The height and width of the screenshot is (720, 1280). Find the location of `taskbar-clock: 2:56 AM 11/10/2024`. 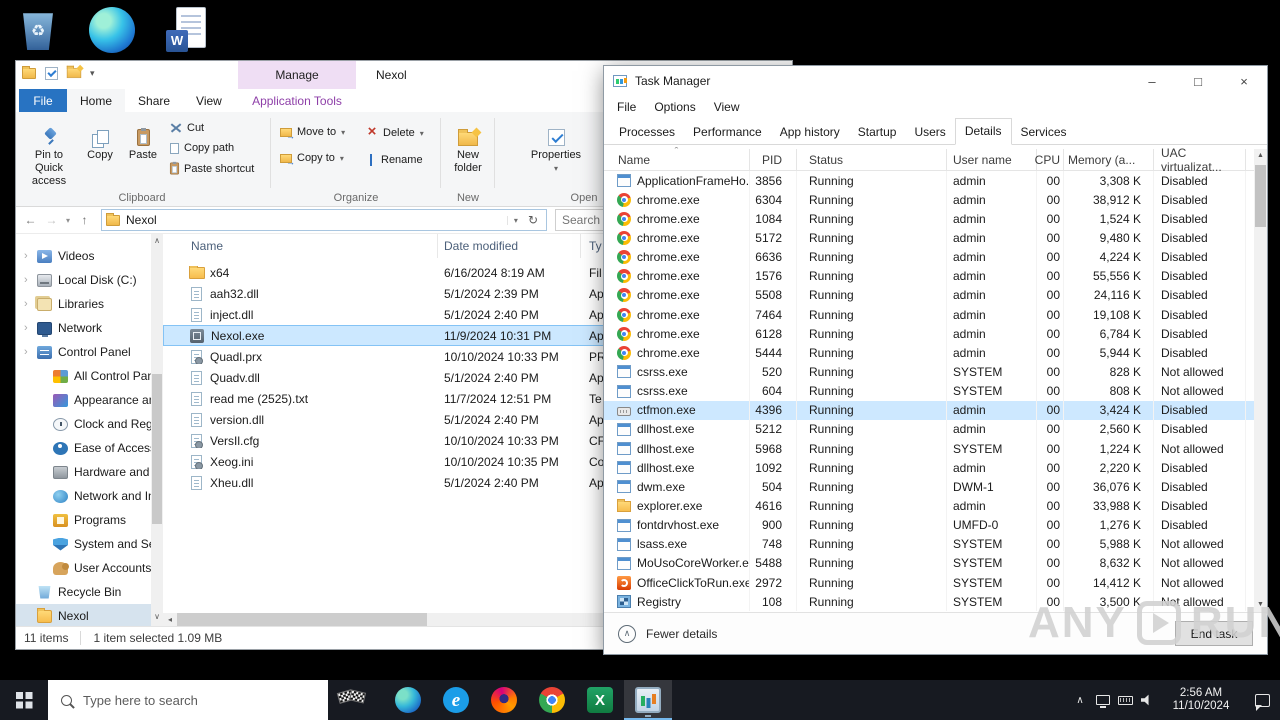

taskbar-clock: 2:56 AM 11/10/2024 is located at coordinates (1201, 700).